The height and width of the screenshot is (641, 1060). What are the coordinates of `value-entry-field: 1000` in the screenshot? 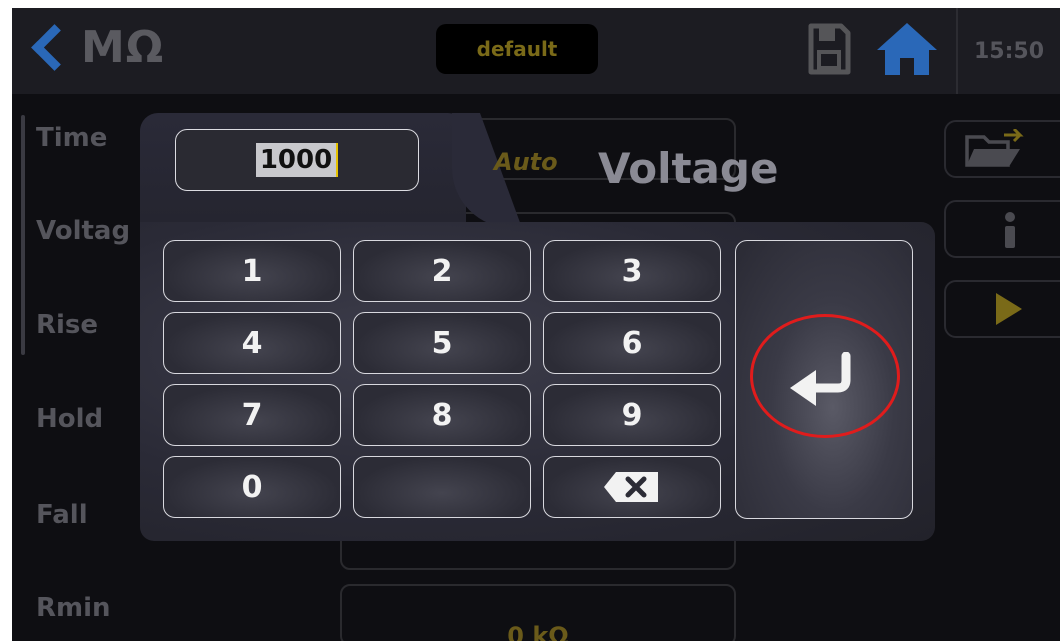 It's located at (297, 160).